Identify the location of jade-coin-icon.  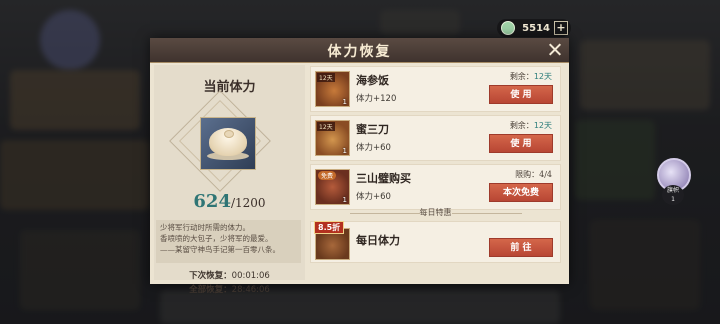
(508, 28).